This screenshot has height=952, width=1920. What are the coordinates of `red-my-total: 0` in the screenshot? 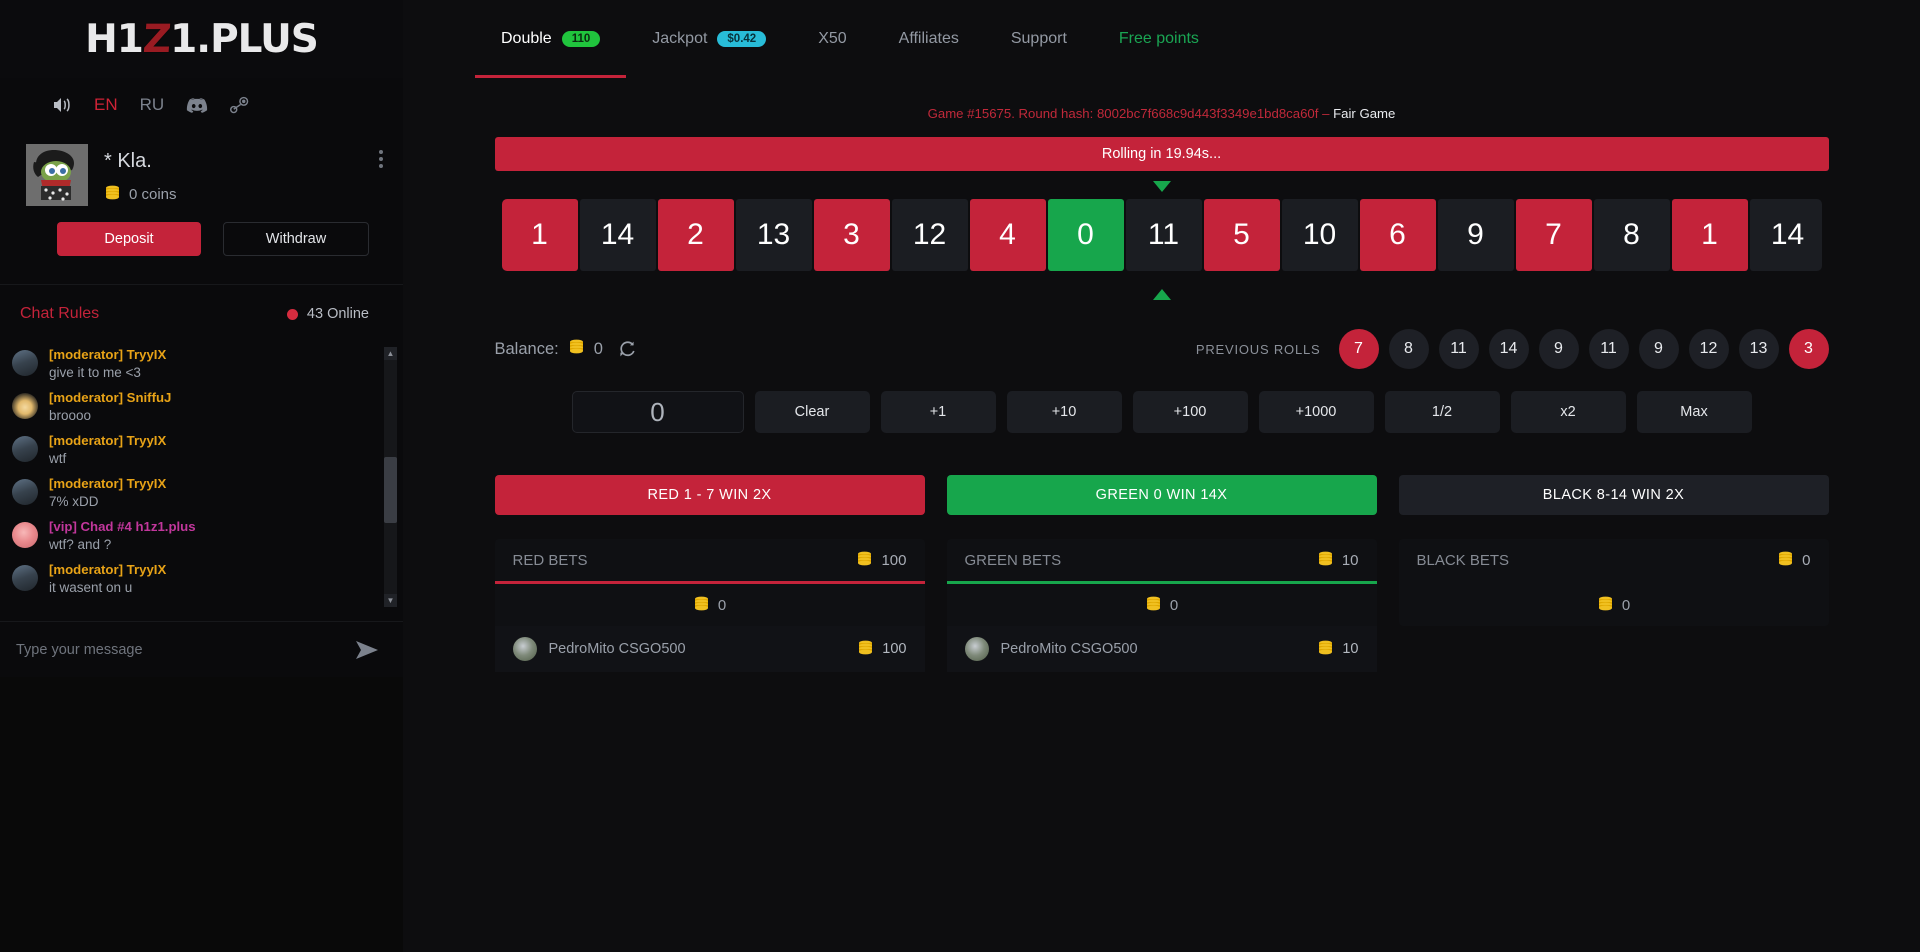 It's located at (710, 605).